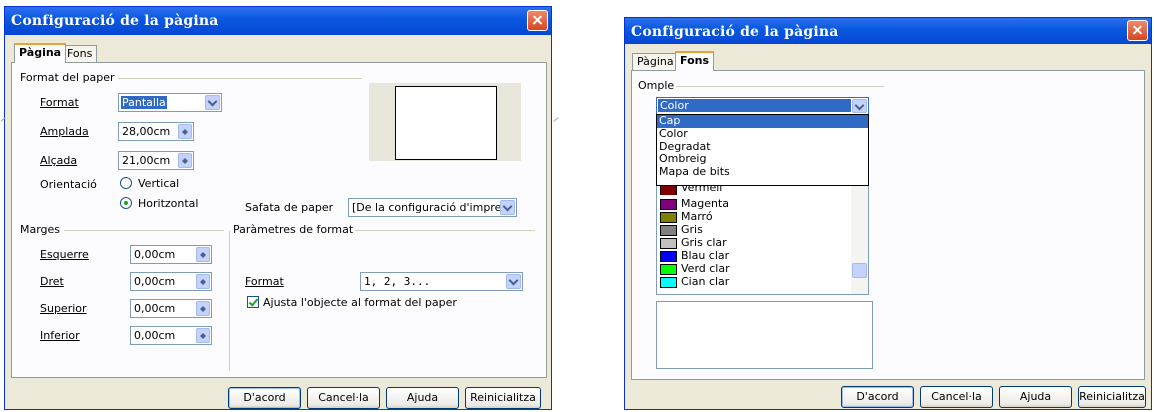 This screenshot has height=412, width=1154. I want to click on height-label: Alçada, so click(59, 160).